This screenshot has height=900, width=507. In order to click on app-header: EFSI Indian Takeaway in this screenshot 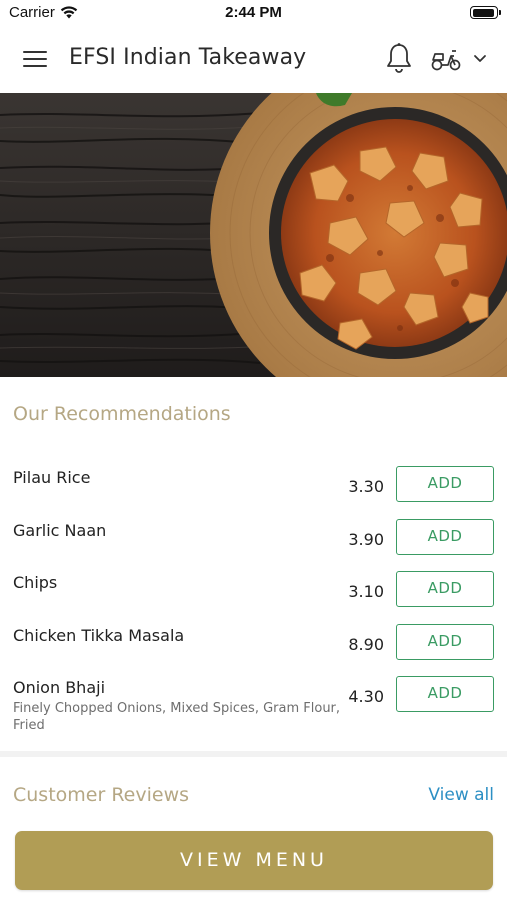, I will do `click(253, 59)`.